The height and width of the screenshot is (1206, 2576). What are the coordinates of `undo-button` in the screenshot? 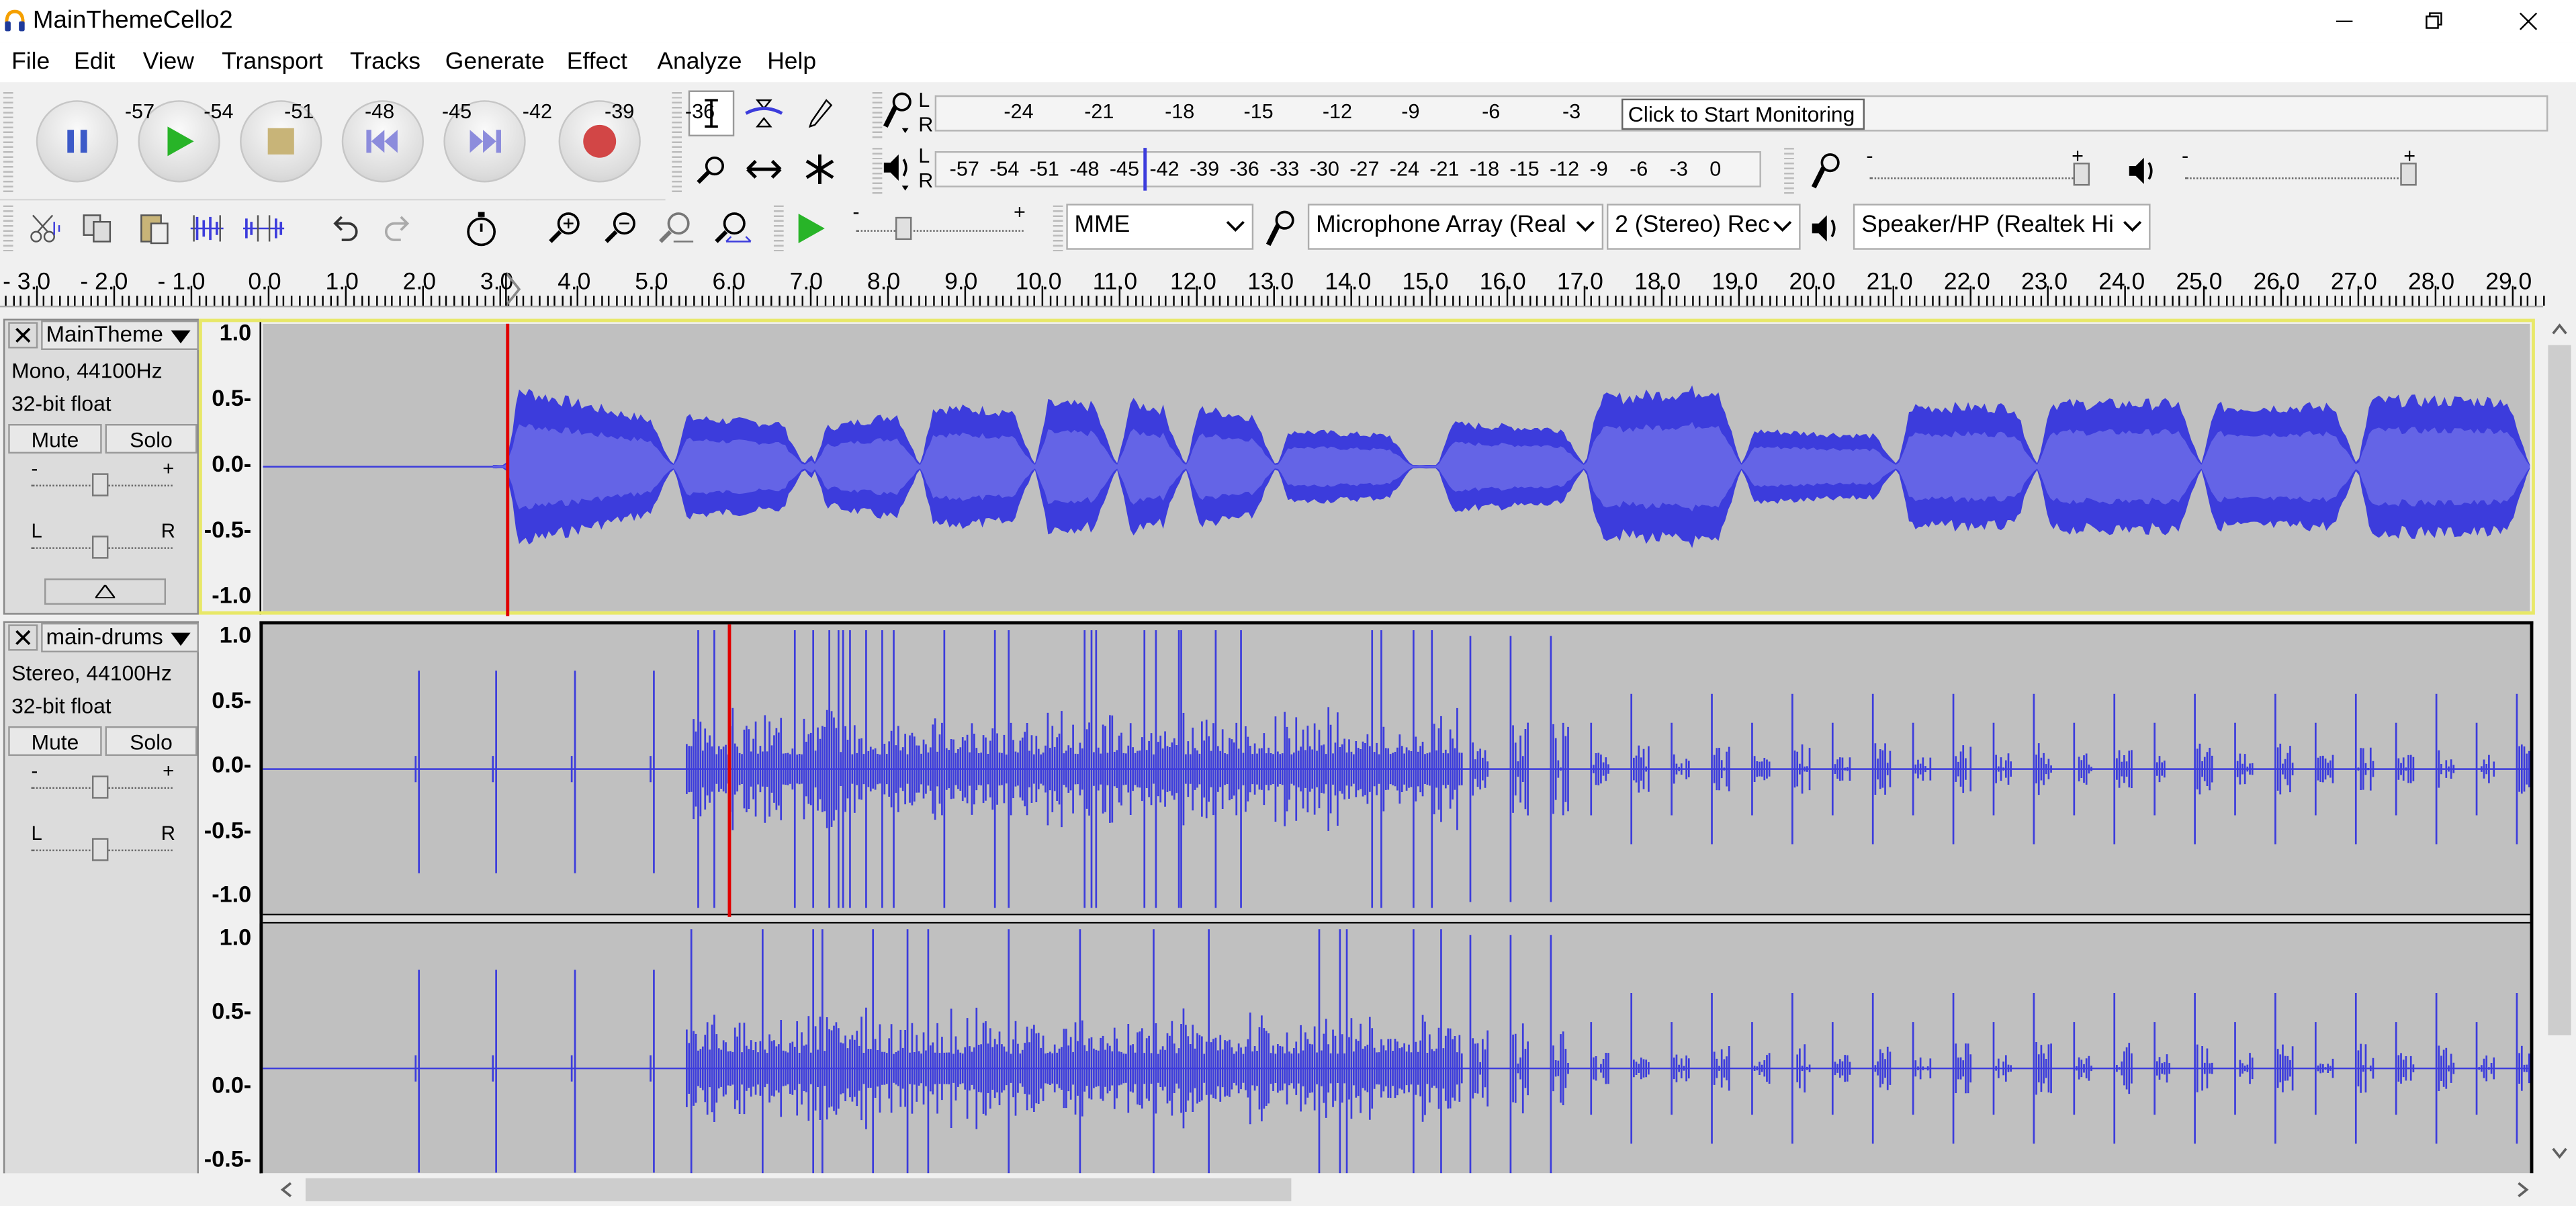 It's located at (345, 228).